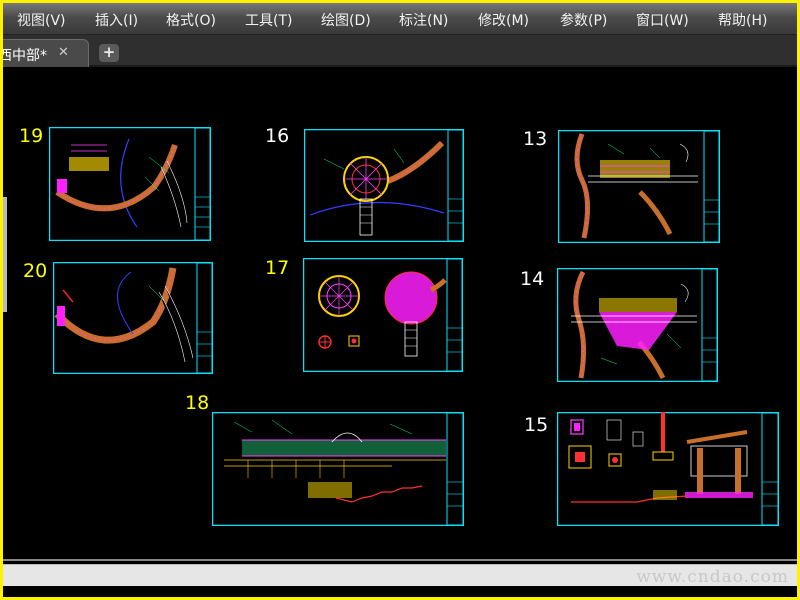 This screenshot has height=600, width=800. What do you see at coordinates (583, 20) in the screenshot?
I see `menu-parameters: 参数(P)` at bounding box center [583, 20].